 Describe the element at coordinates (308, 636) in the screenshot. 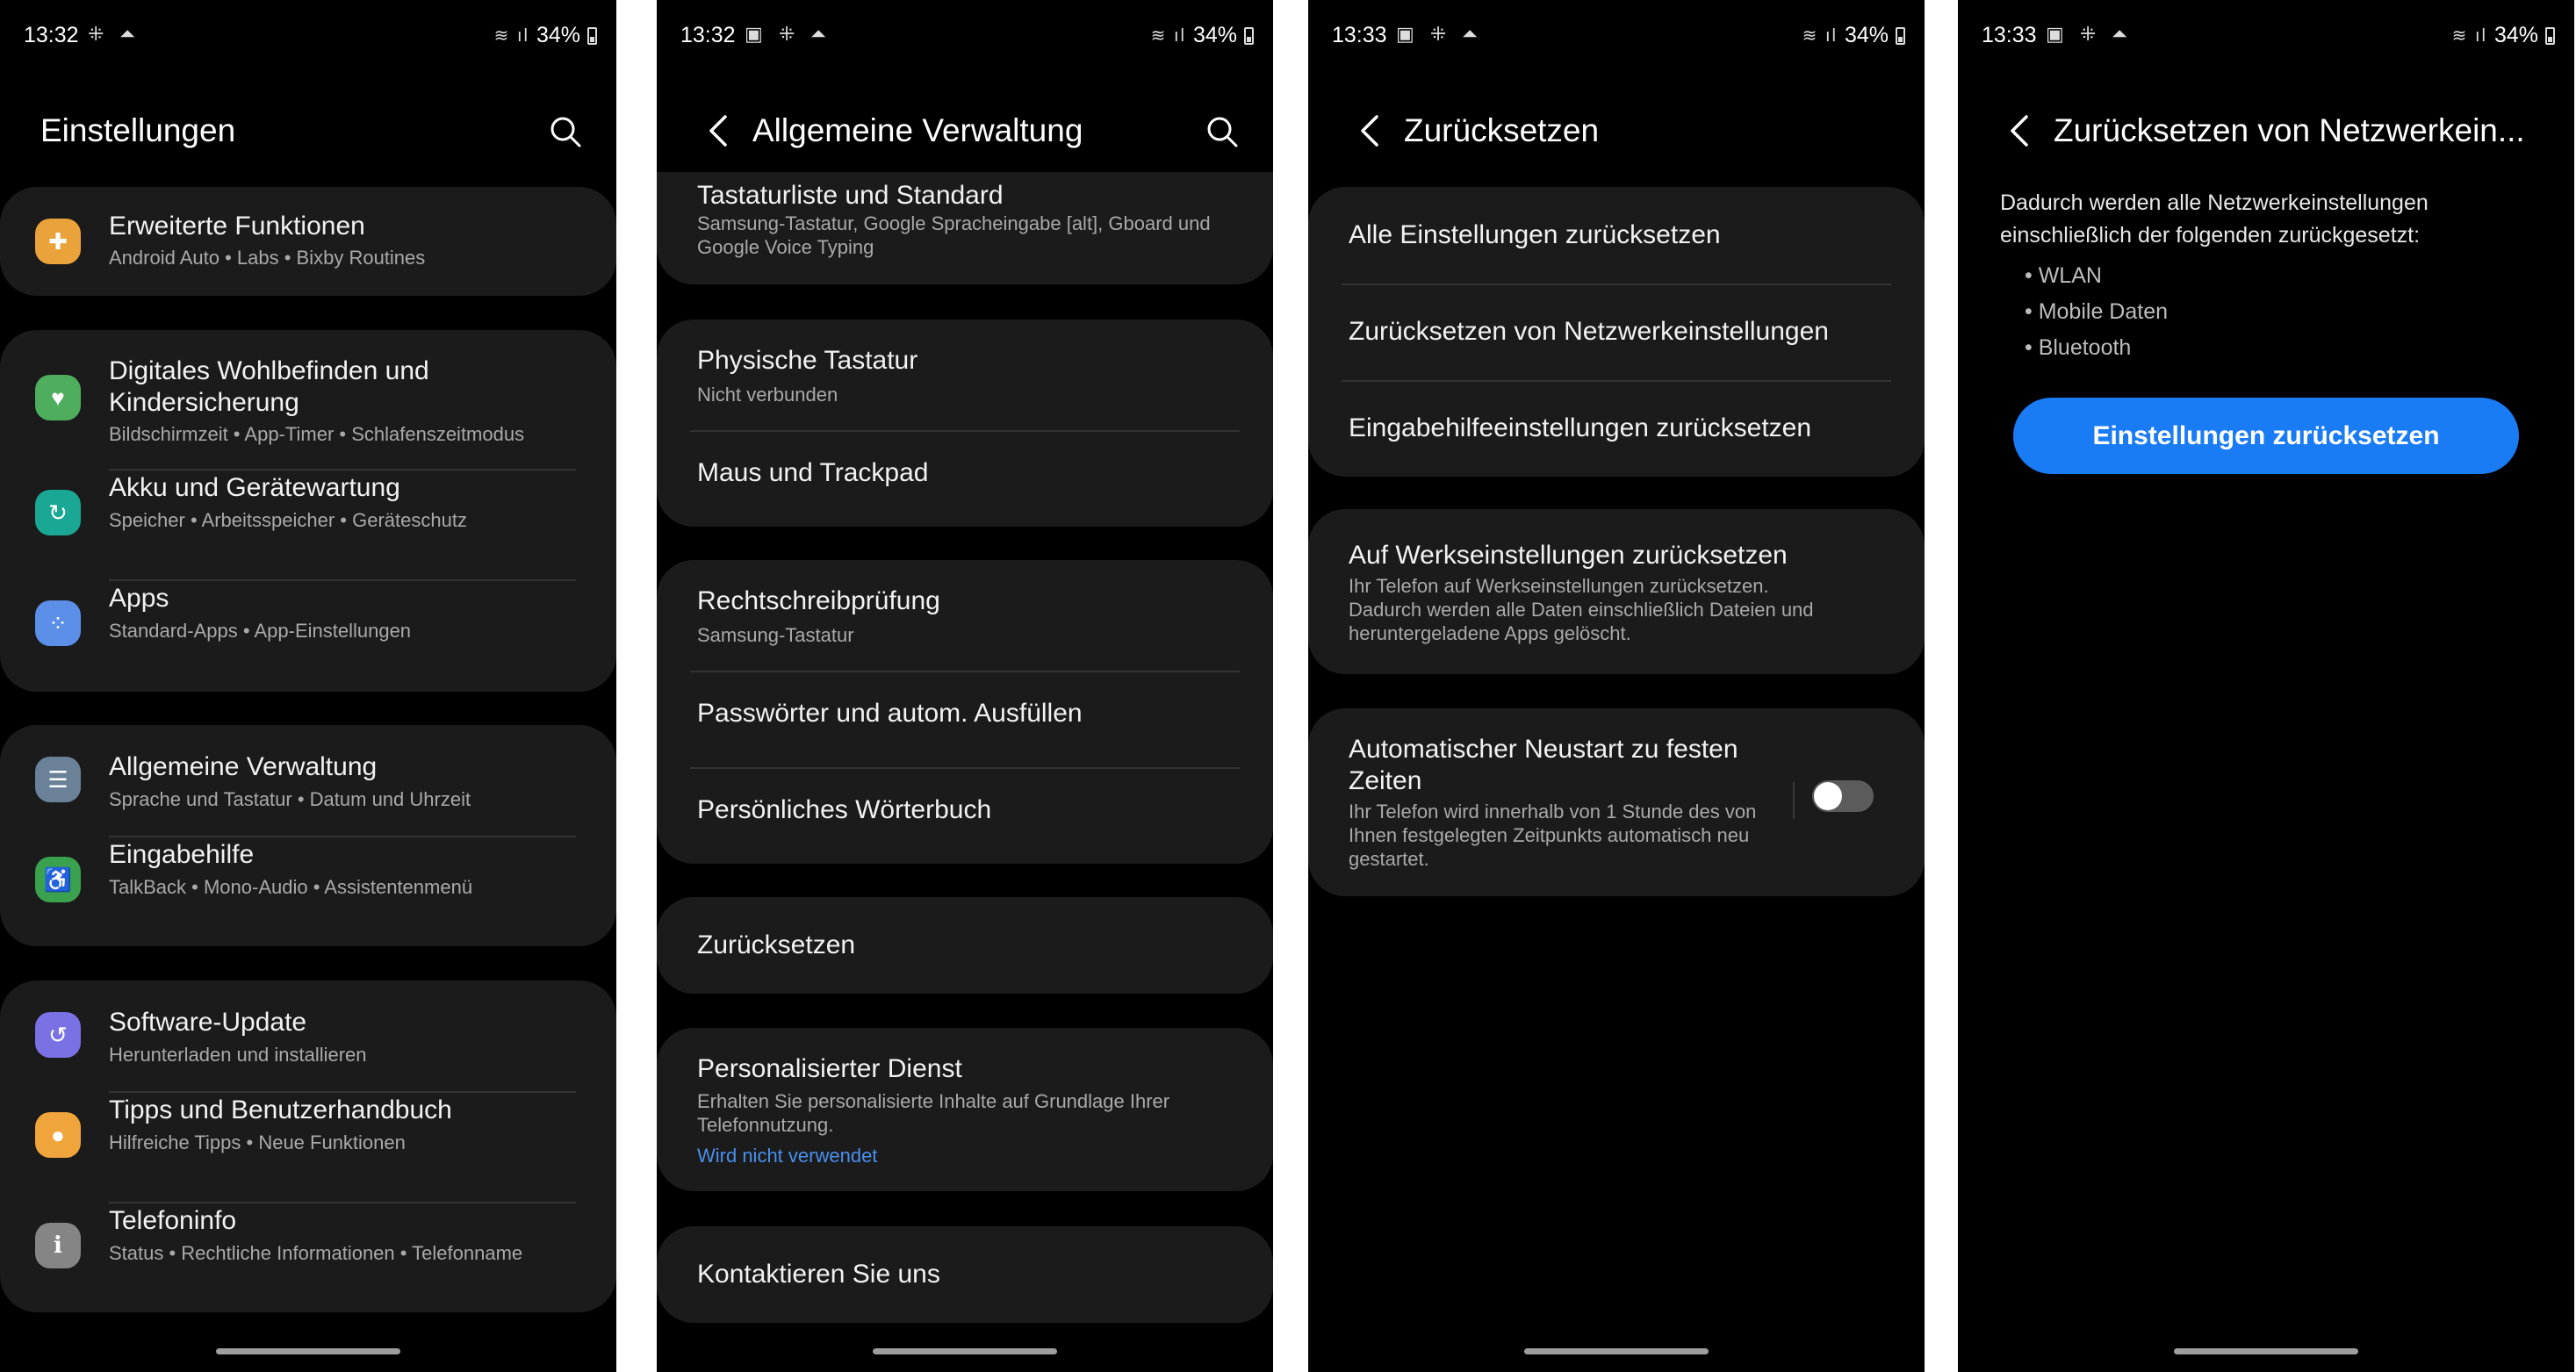

I see `sidebar-item-apps: ⁘ Apps Standard-Apps • App-Einstellungen` at that location.